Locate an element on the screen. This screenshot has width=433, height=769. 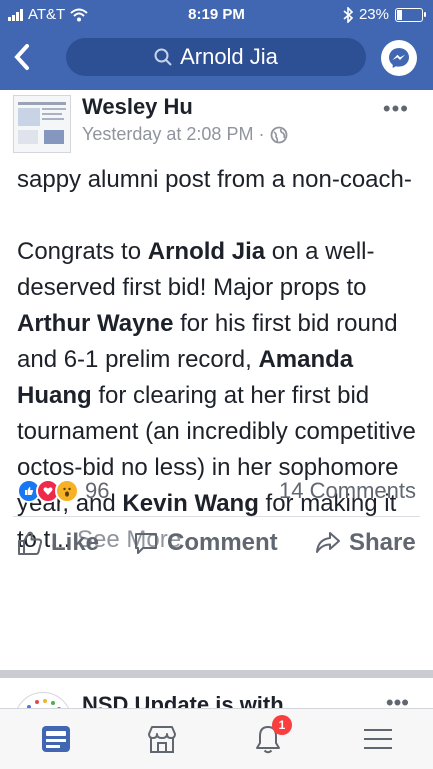
post-author: Wesley Hu is located at coordinates (137, 107).